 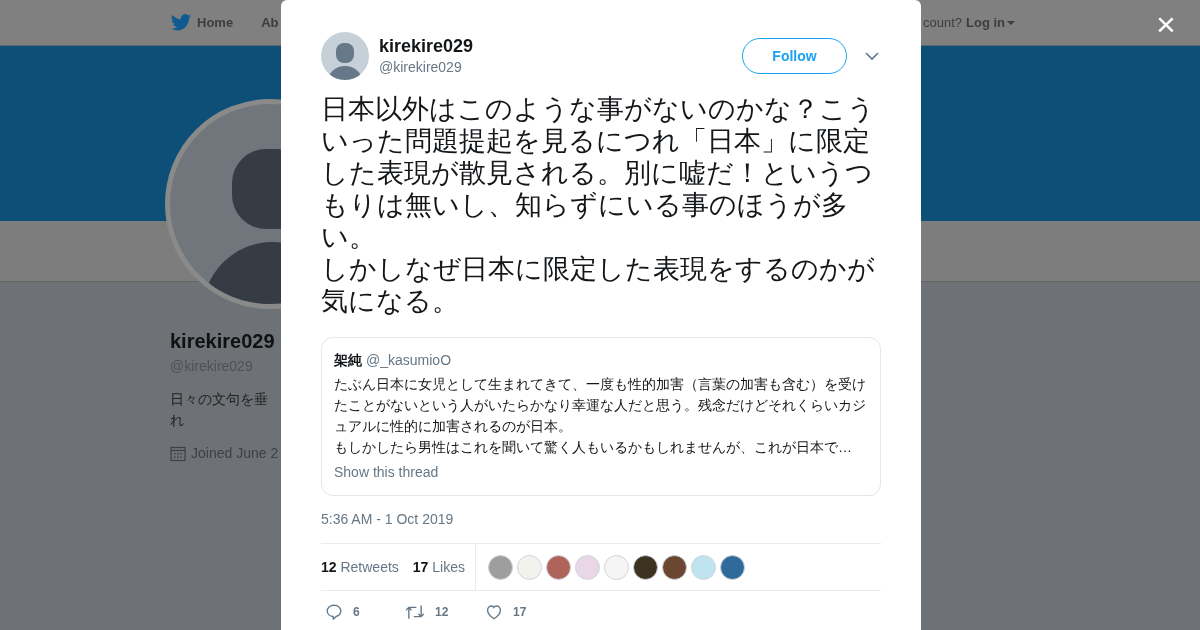 I want to click on login-link: Log in, so click(x=990, y=22).